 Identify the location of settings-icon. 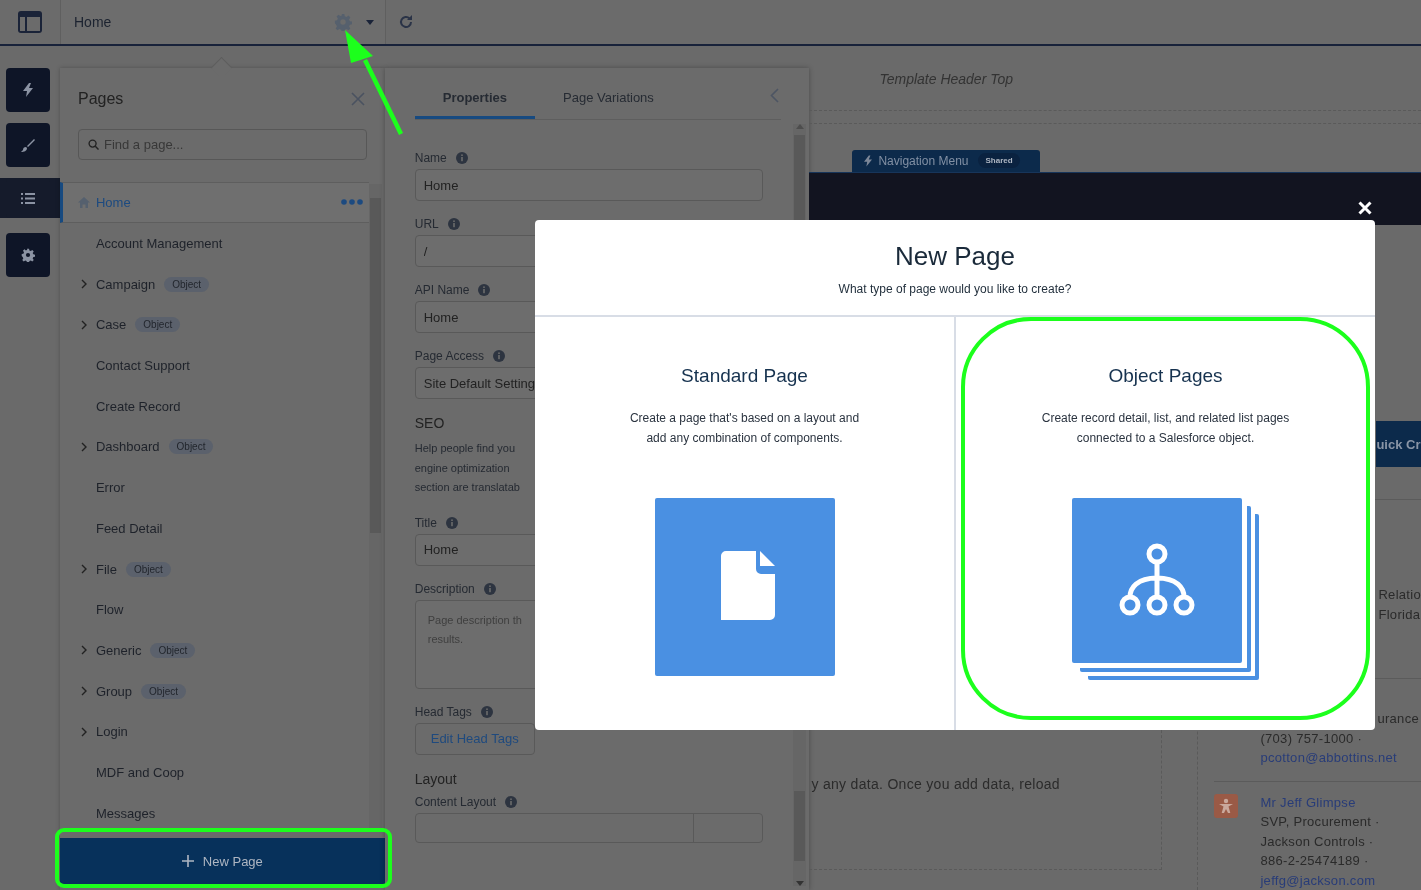
(343, 22).